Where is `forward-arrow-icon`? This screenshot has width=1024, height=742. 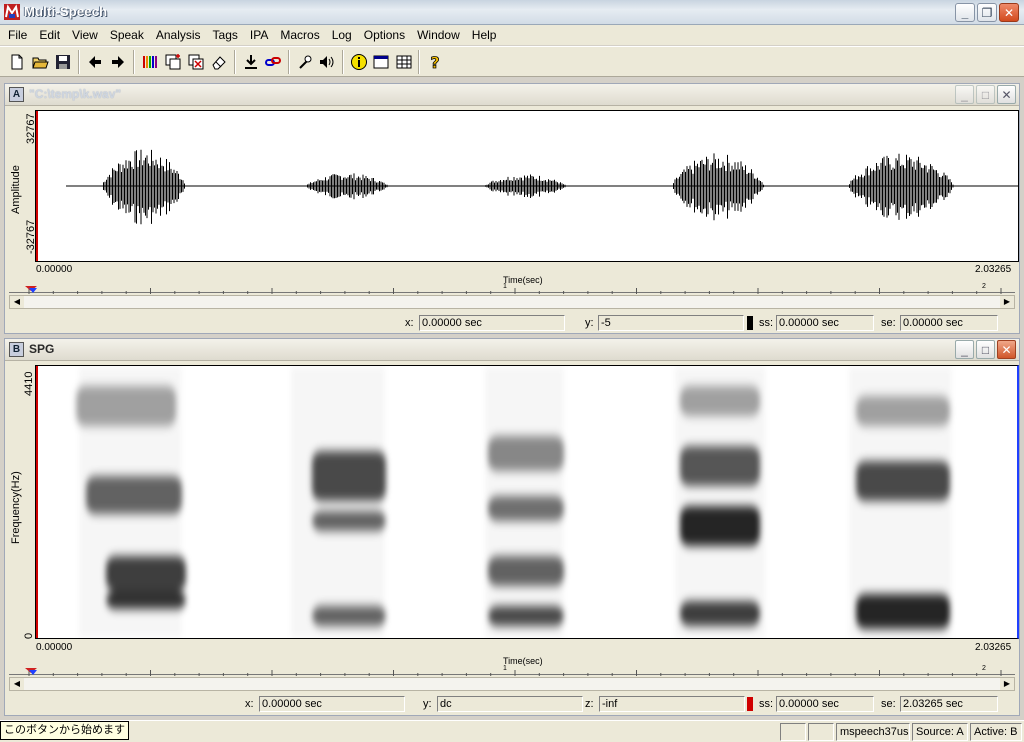
forward-arrow-icon is located at coordinates (118, 62).